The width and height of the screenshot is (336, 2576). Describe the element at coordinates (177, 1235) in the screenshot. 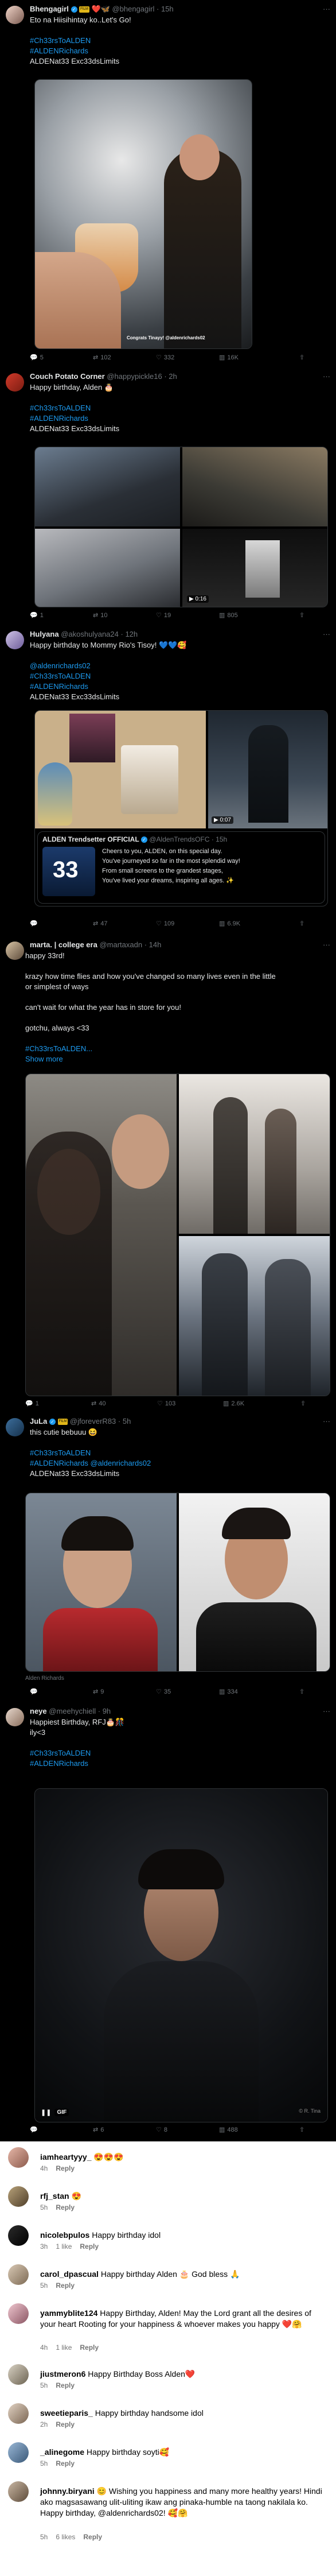

I see `tweet-media-grid` at that location.